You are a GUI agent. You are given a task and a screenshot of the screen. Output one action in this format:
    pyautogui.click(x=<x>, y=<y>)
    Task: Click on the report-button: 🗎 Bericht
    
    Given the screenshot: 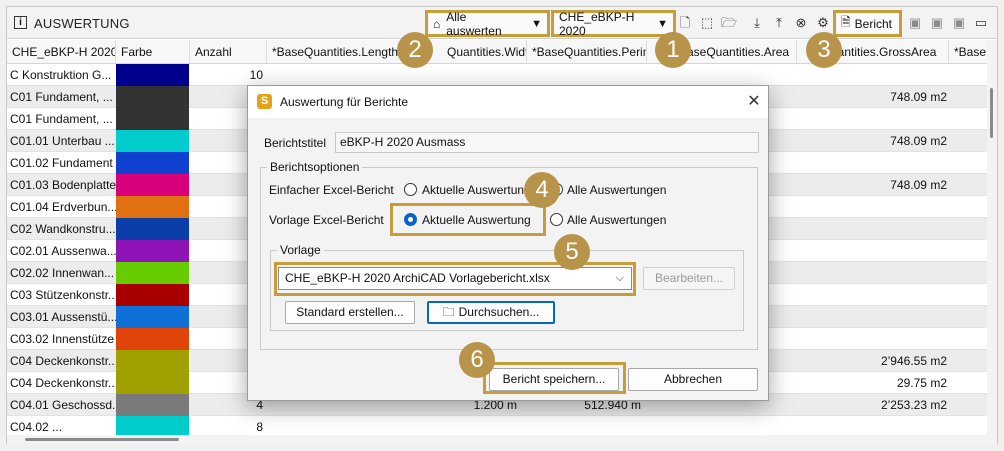 What is the action you would take?
    pyautogui.click(x=867, y=23)
    